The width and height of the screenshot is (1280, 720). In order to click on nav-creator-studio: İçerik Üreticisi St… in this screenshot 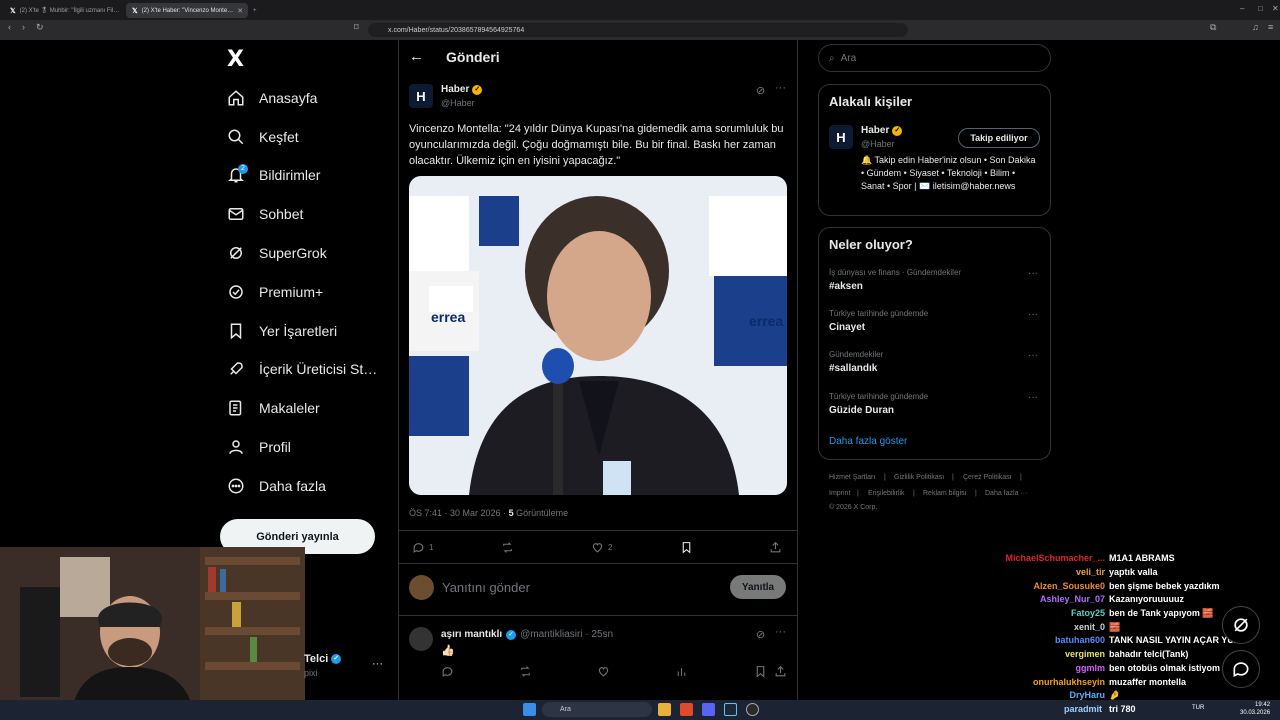, I will do `click(302, 369)`.